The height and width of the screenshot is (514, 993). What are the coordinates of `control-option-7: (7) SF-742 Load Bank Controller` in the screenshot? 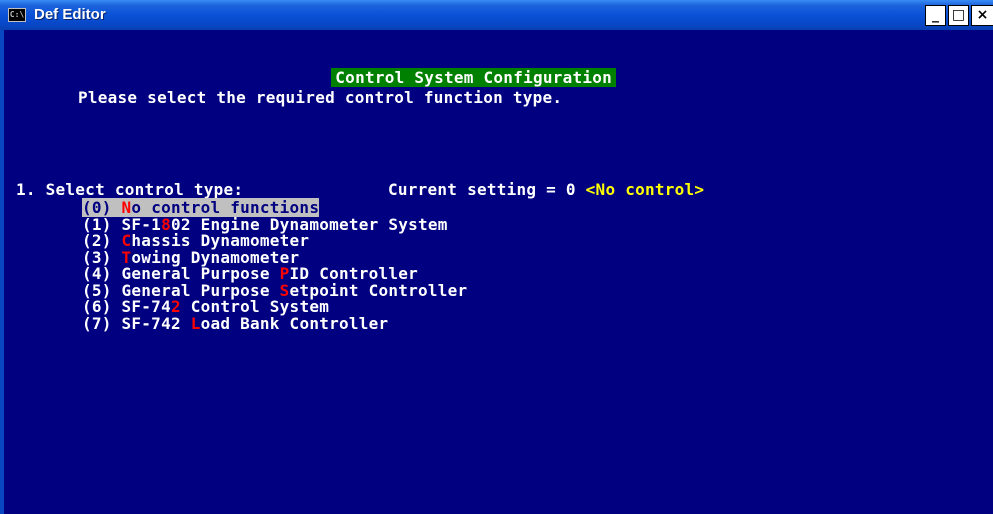 It's located at (235, 323).